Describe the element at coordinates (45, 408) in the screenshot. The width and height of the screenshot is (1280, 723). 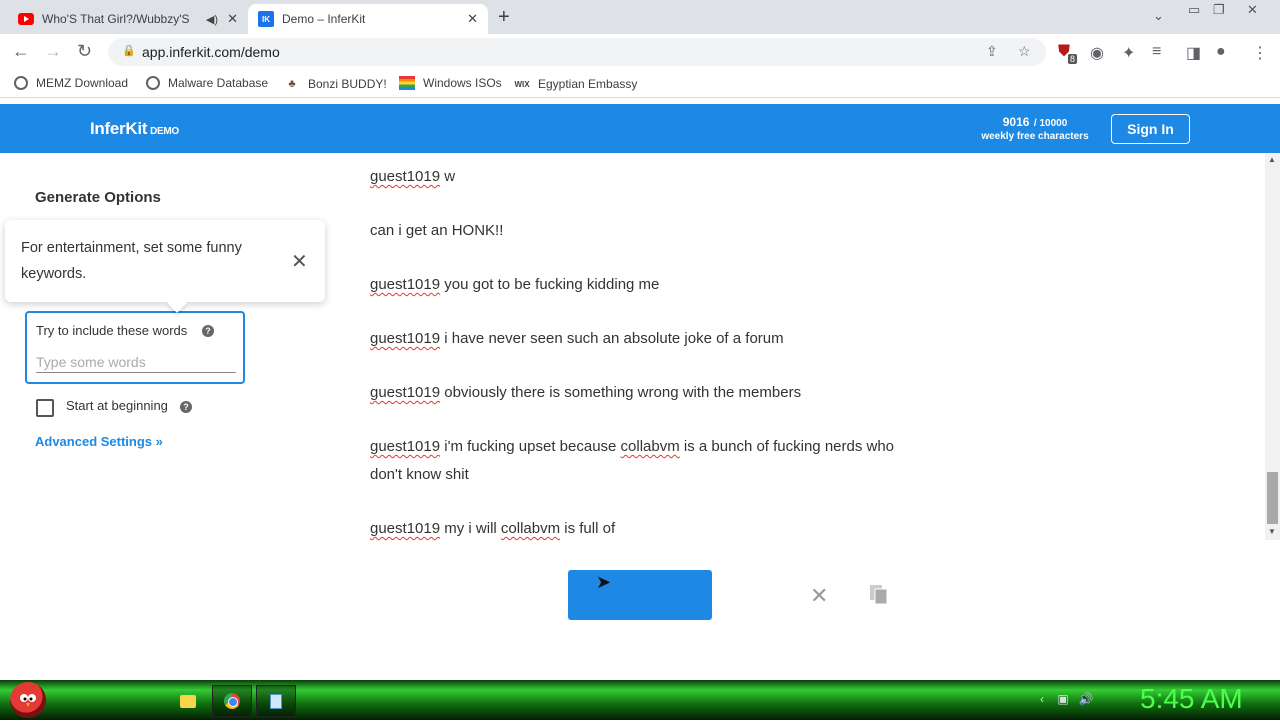
I see `start-at-beginning-checkbox` at that location.